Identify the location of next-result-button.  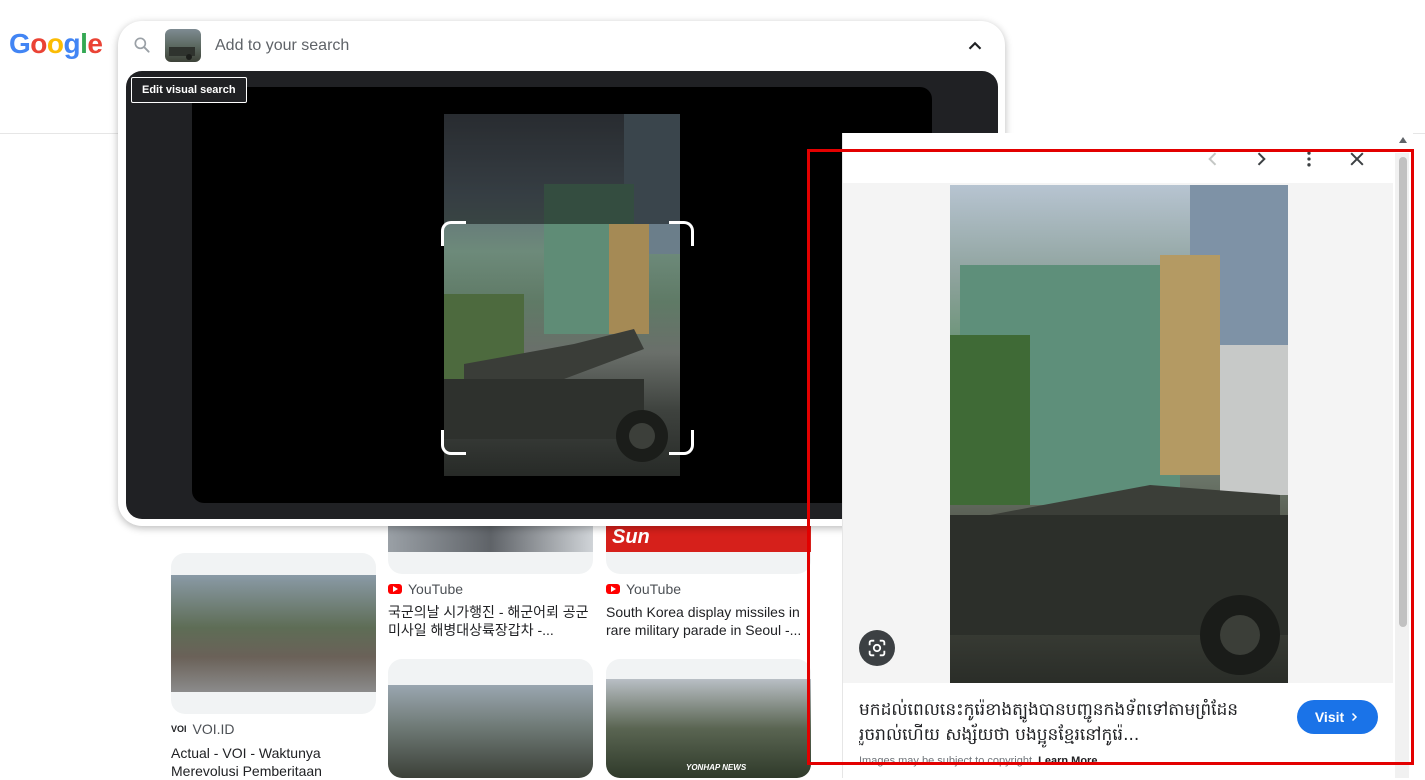
(1261, 159).